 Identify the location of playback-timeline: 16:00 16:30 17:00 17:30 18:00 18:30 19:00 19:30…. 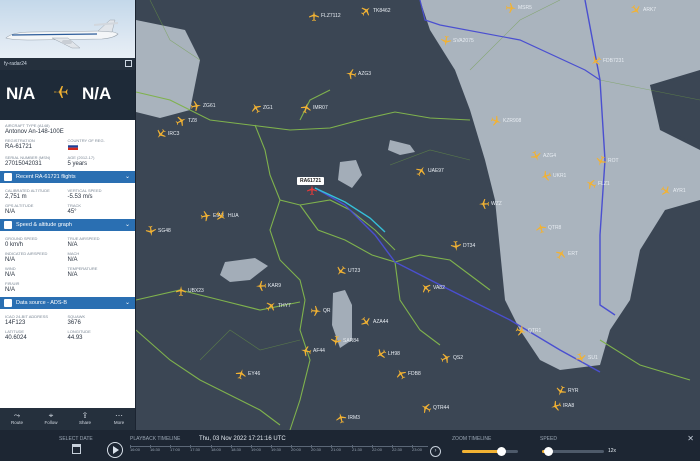
(279, 450).